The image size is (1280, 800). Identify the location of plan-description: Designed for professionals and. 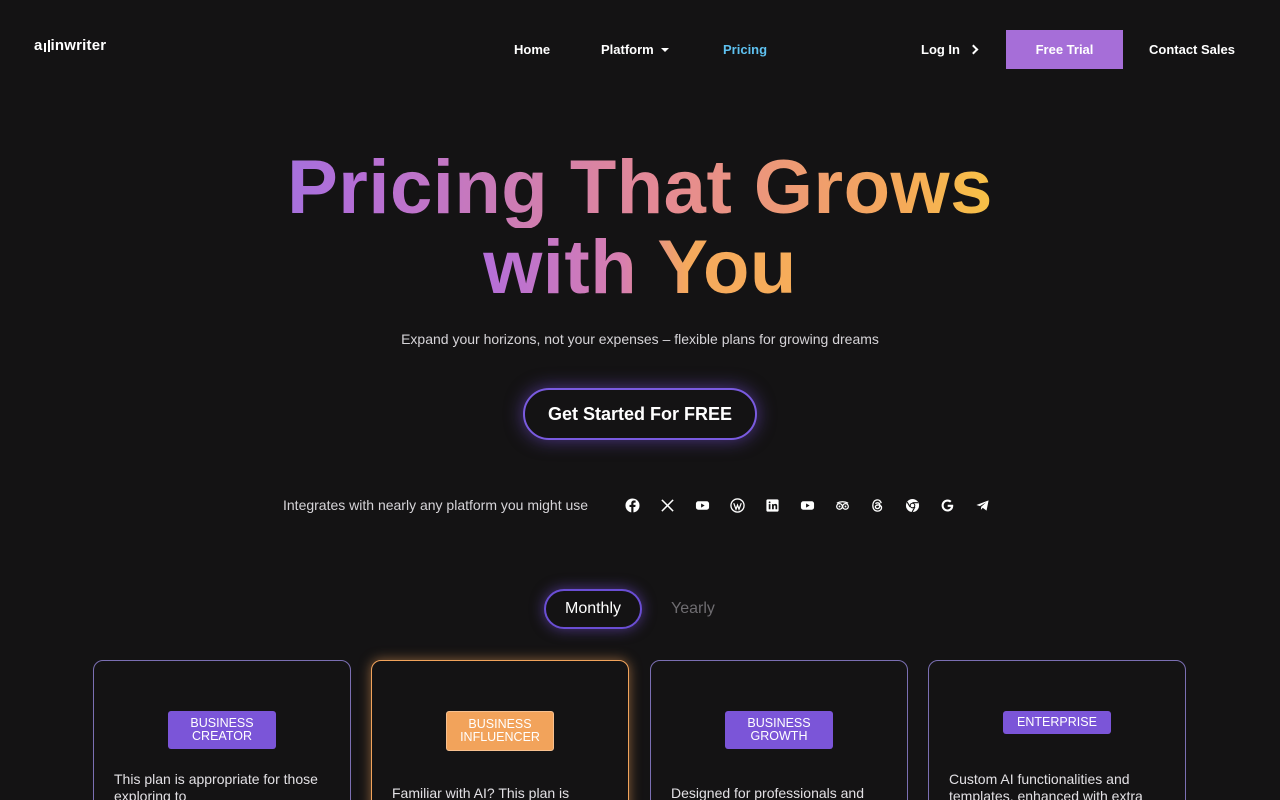
(781, 792).